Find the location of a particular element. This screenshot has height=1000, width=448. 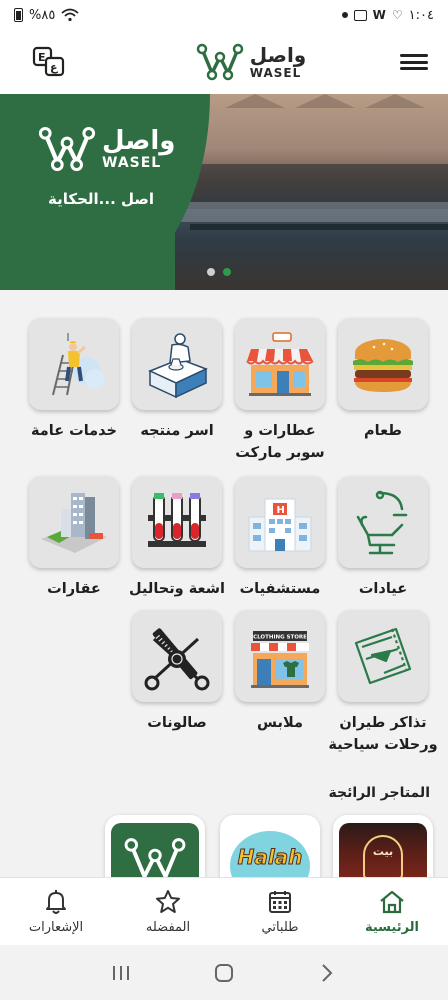

home-button-icon is located at coordinates (224, 973).